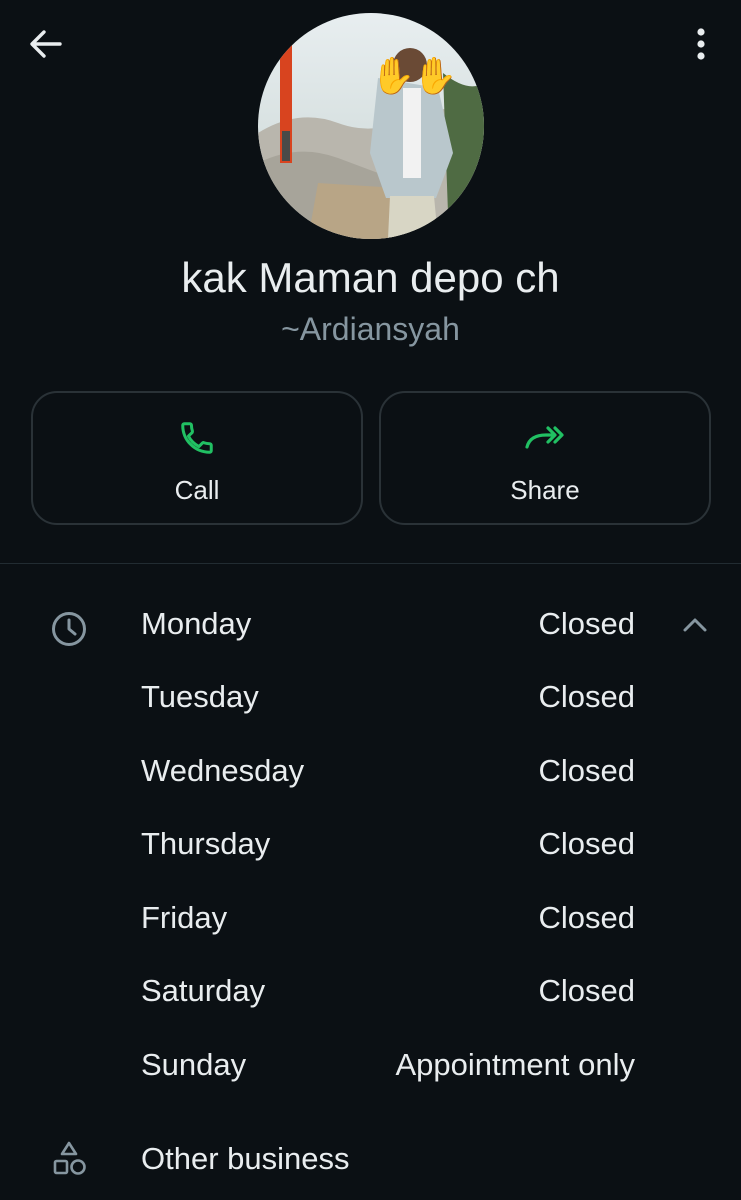 The image size is (741, 1200). Describe the element at coordinates (370, 277) in the screenshot. I see `contact-name: kak Maman depo ch` at that location.